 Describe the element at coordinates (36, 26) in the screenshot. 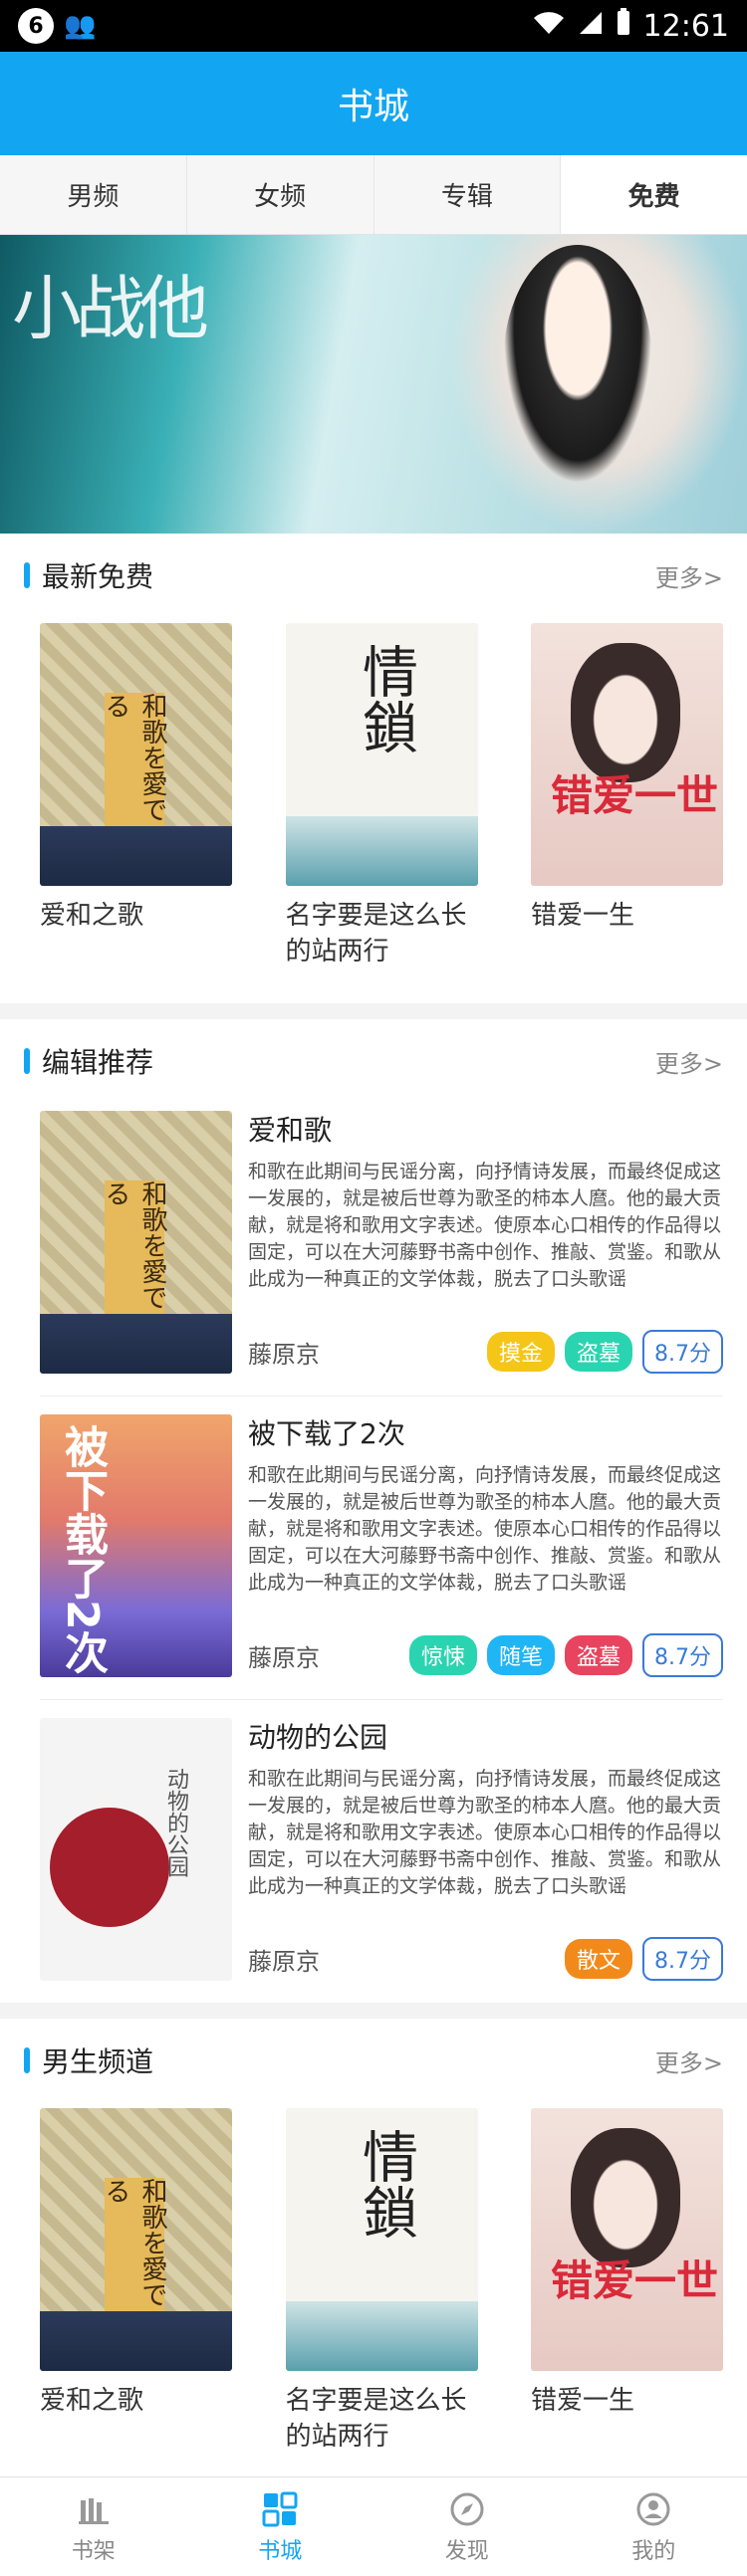

I see `notification-badge: 6` at that location.